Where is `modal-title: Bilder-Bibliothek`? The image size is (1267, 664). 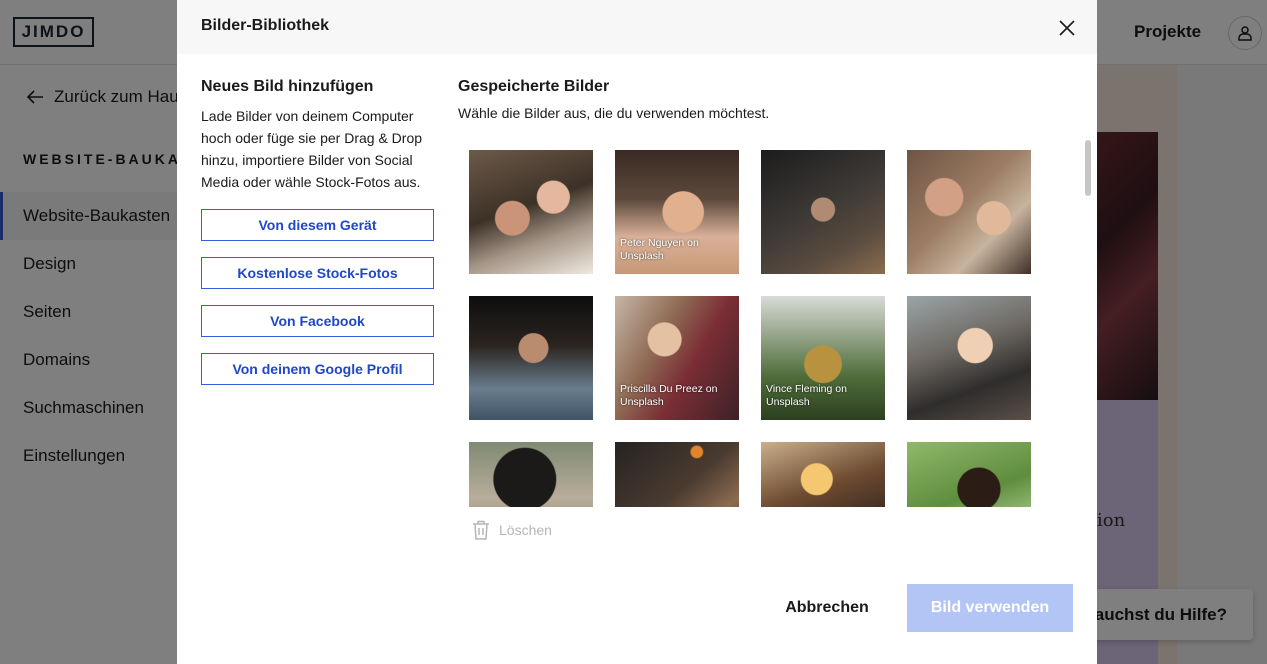 modal-title: Bilder-Bibliothek is located at coordinates (265, 25).